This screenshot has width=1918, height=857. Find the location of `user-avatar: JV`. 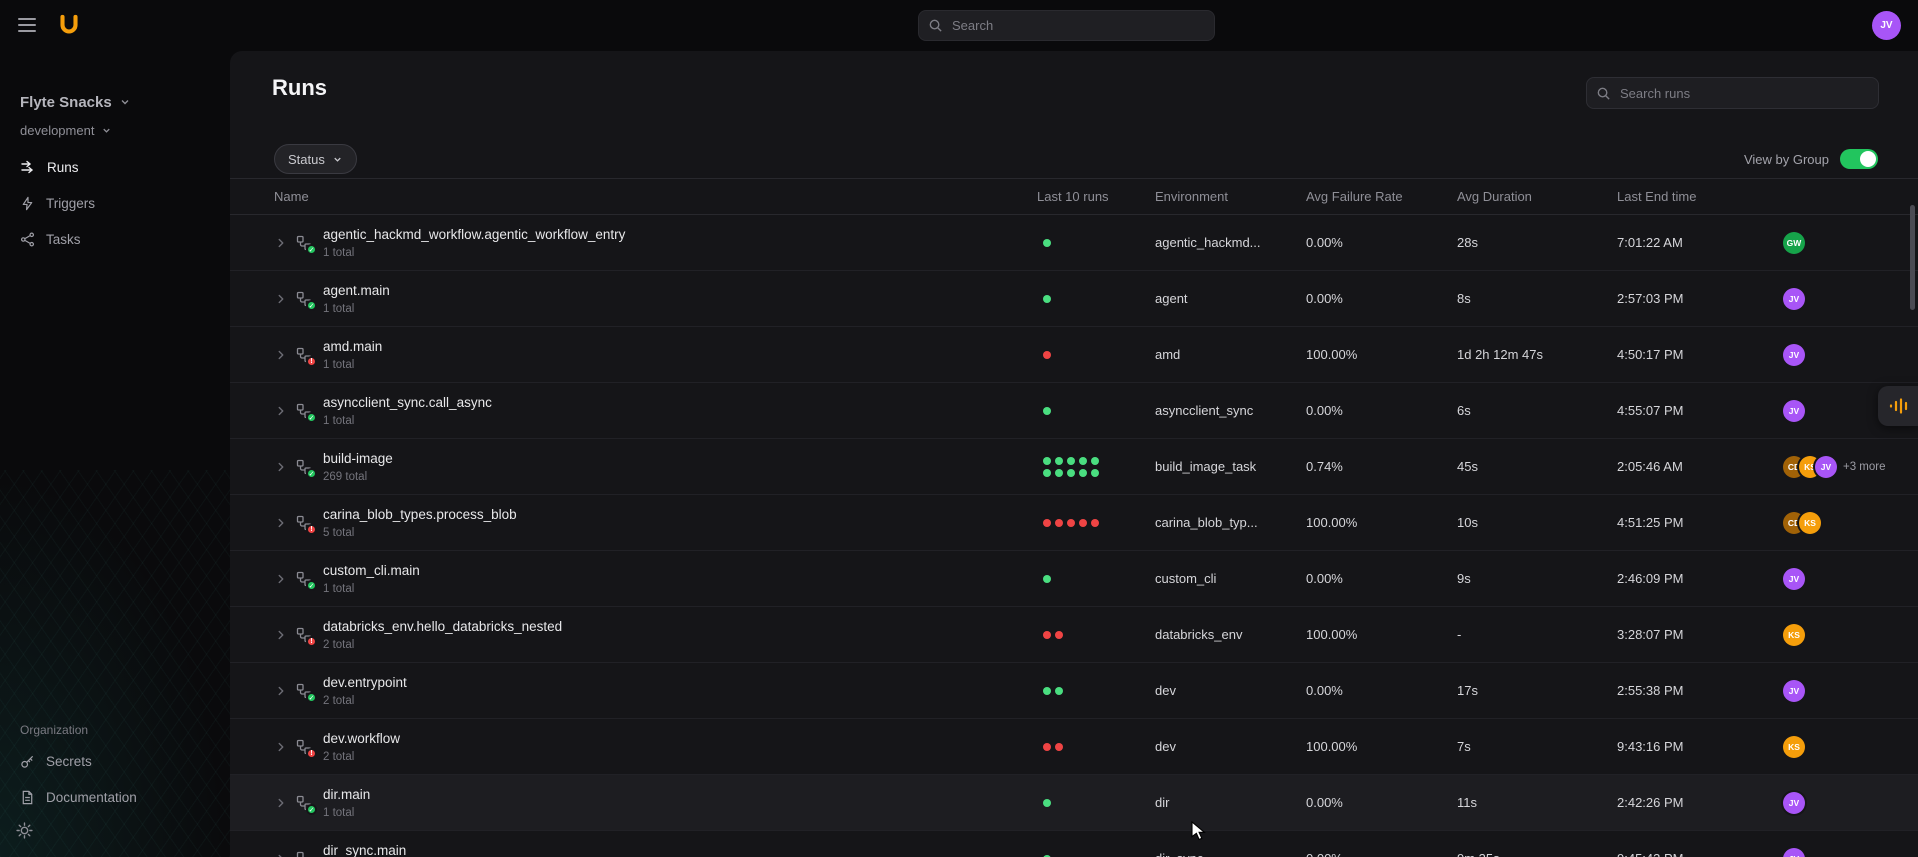

user-avatar: JV is located at coordinates (1886, 25).